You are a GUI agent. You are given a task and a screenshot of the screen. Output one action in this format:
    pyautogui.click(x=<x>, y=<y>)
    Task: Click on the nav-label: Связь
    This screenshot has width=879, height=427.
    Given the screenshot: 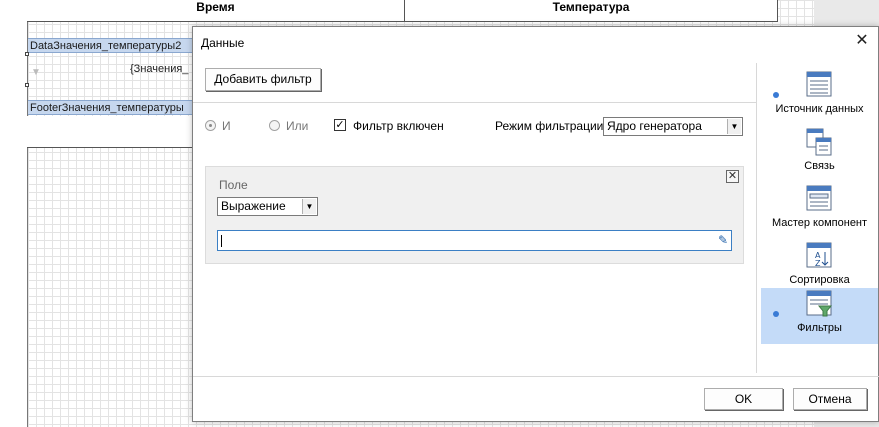 What is the action you would take?
    pyautogui.click(x=819, y=166)
    